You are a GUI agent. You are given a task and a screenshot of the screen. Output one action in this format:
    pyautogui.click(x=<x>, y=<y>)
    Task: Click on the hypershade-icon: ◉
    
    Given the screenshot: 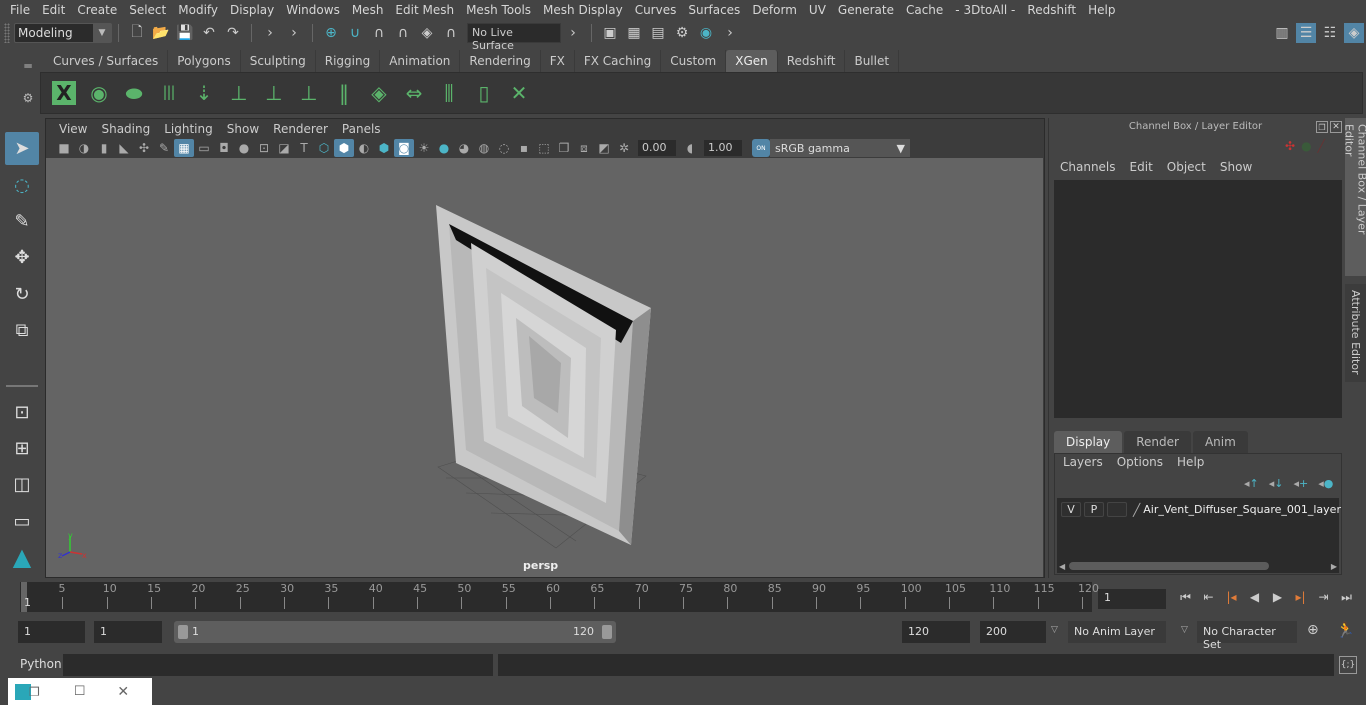 What is the action you would take?
    pyautogui.click(x=706, y=33)
    